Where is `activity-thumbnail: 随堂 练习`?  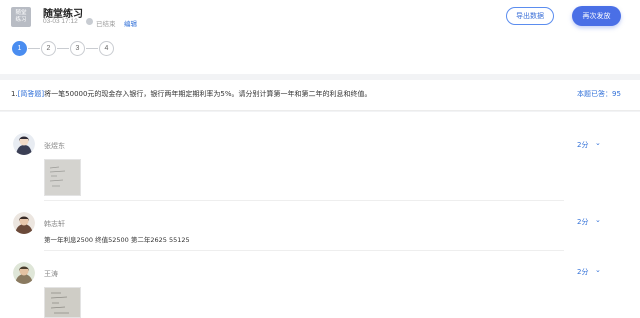
activity-thumbnail: 随堂 练习 is located at coordinates (21, 17).